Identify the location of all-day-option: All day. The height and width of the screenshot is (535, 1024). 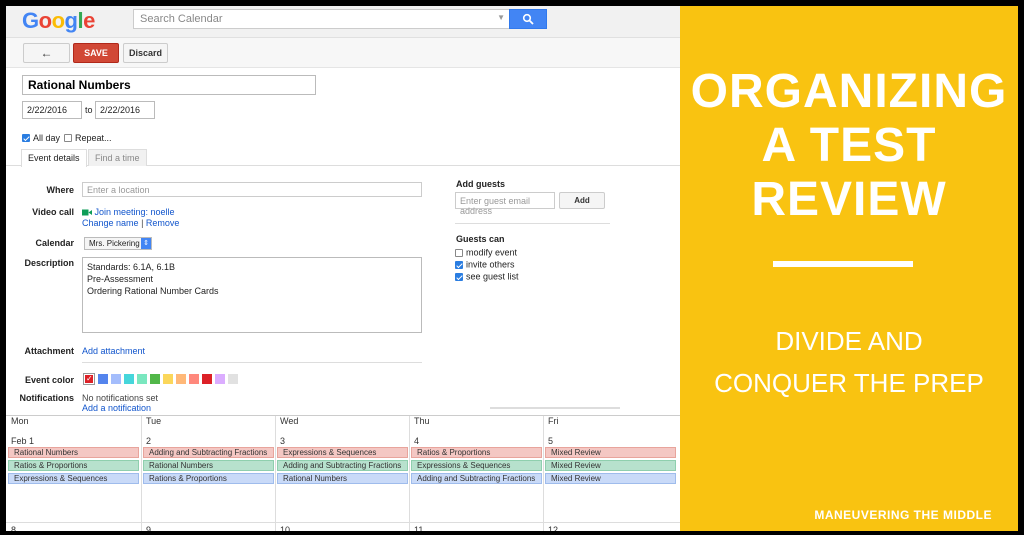
(41, 138).